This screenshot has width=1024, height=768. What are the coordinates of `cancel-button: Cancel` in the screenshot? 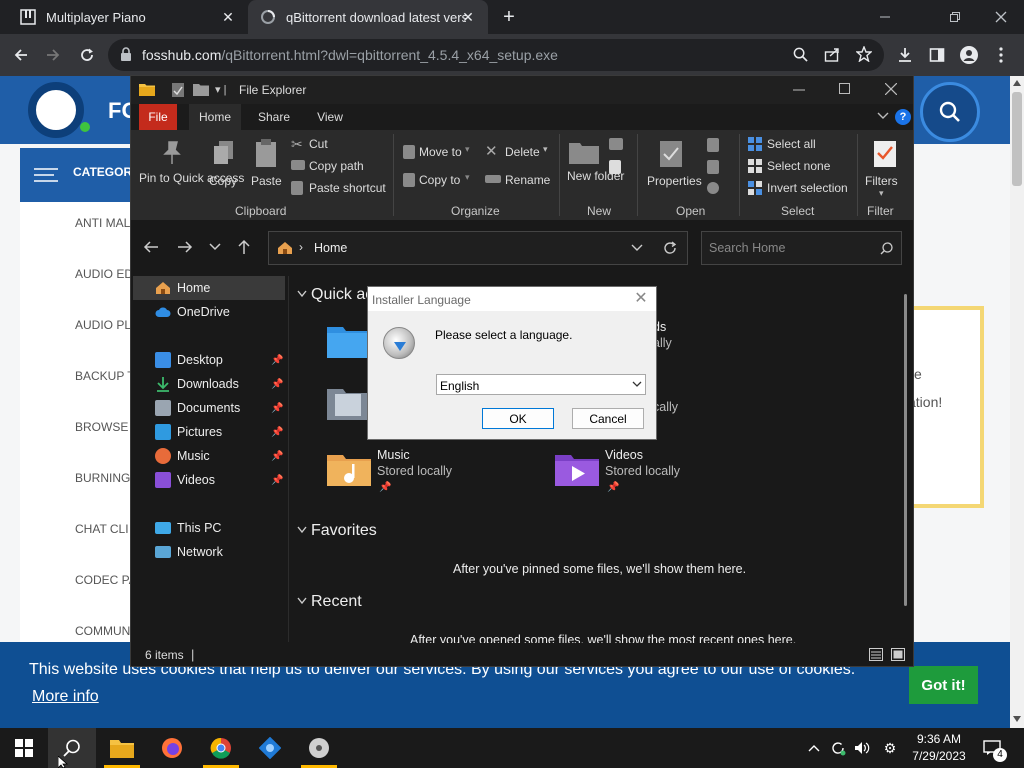 It's located at (608, 418).